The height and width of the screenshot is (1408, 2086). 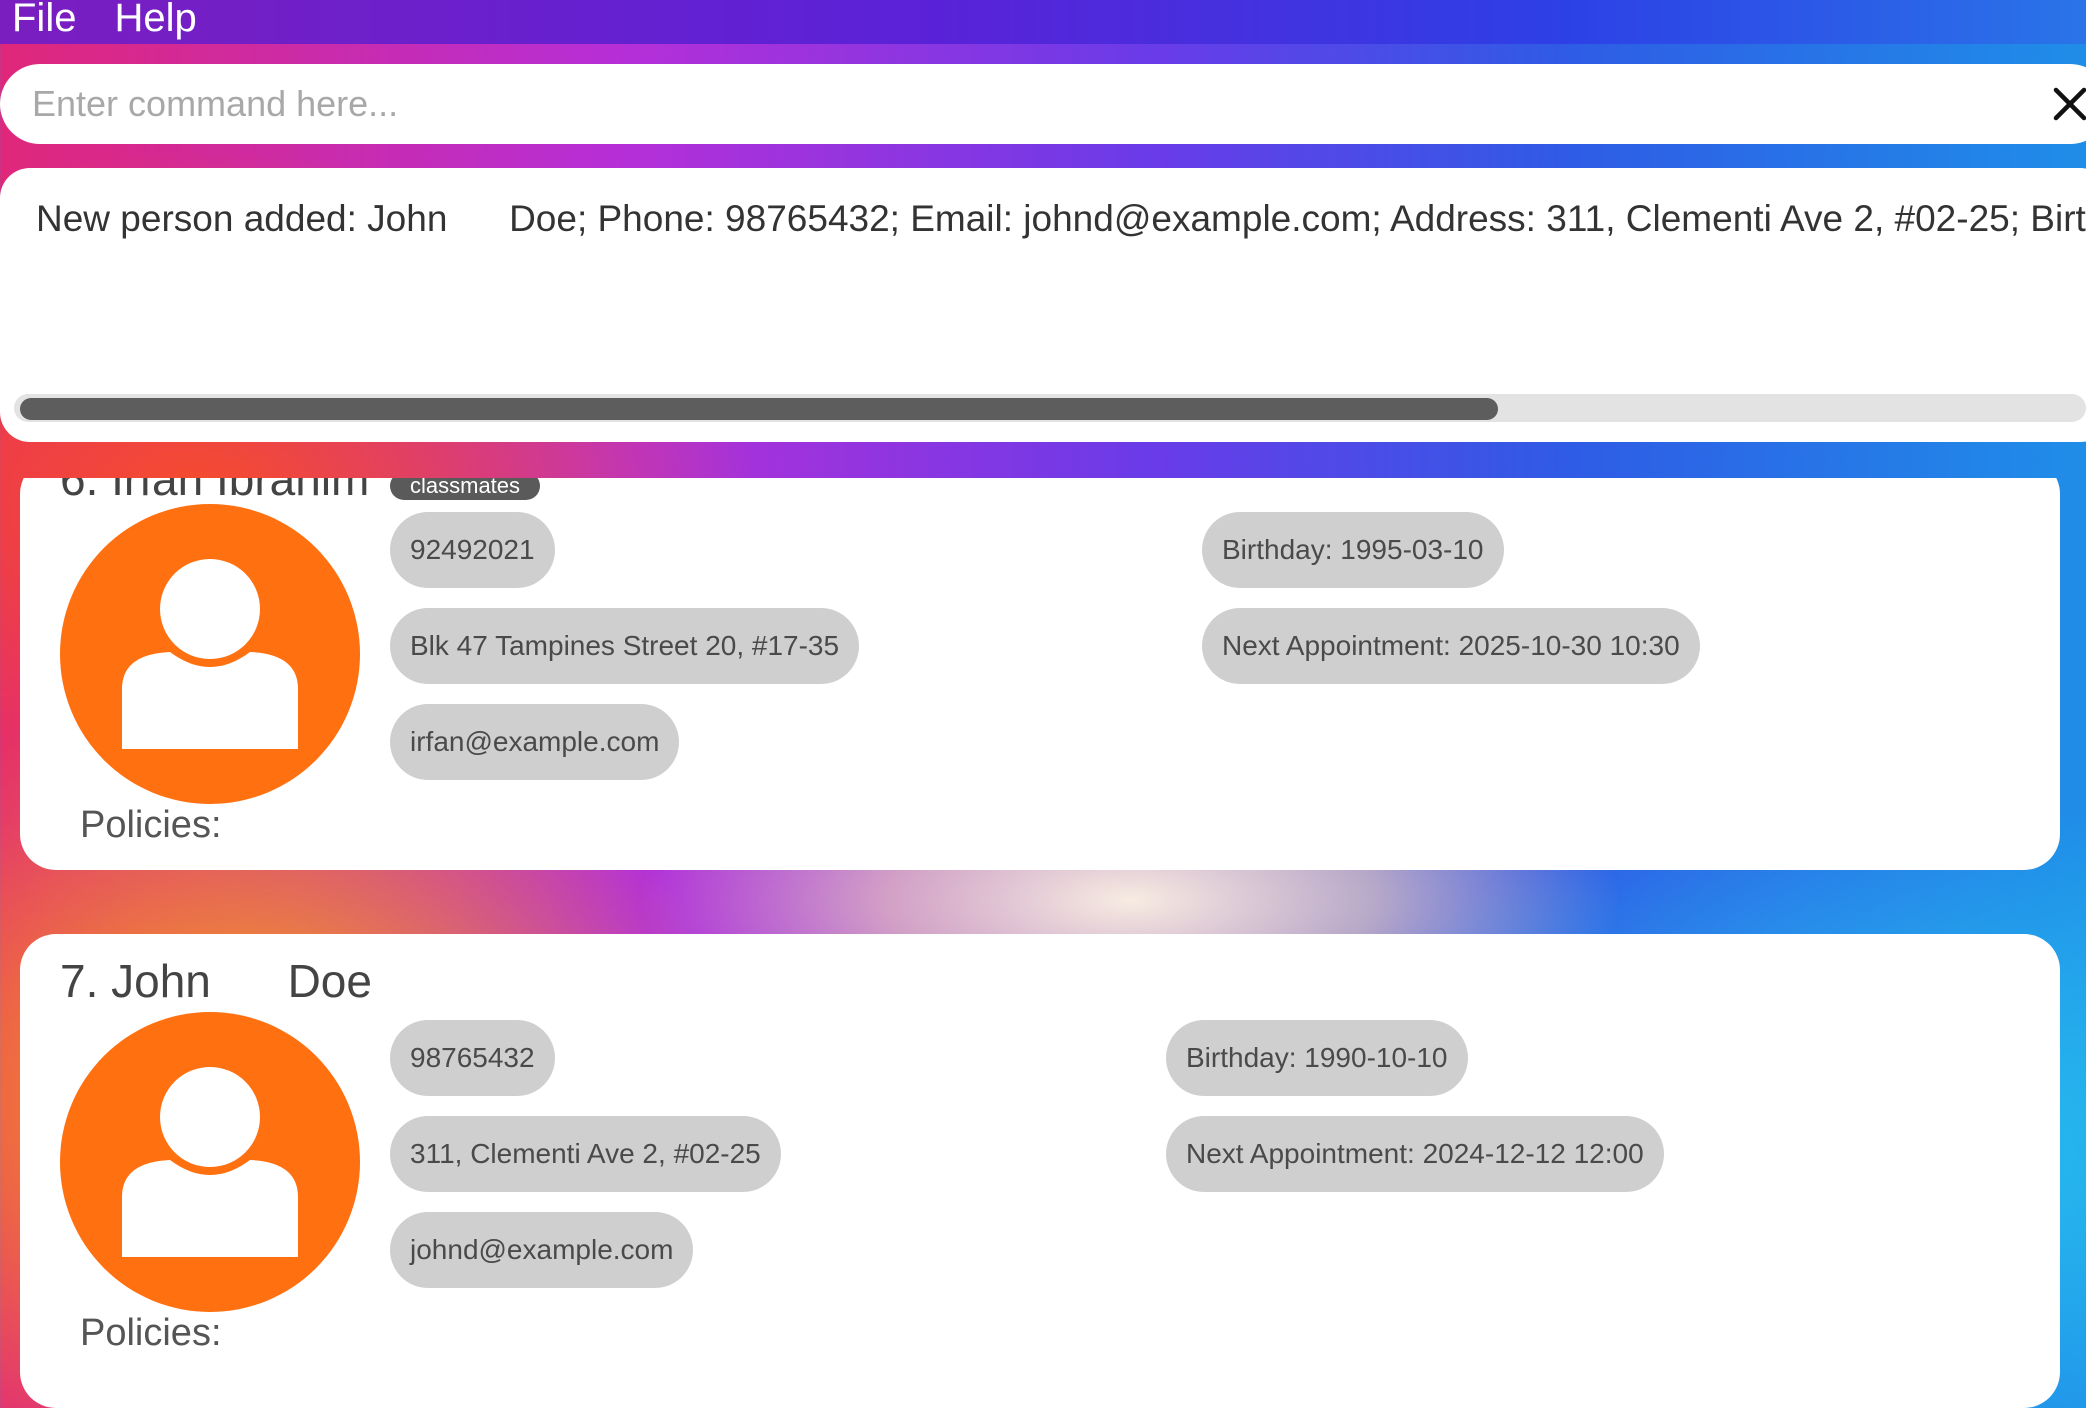 I want to click on menu-file: File, so click(x=44, y=19).